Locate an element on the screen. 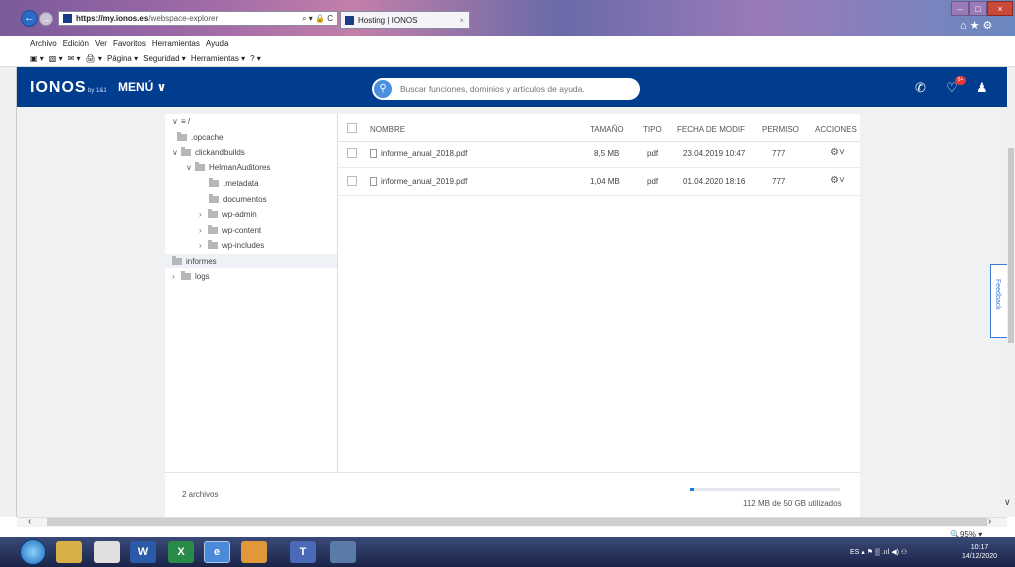  cmd-pagina: Página ▾ is located at coordinates (122, 58).